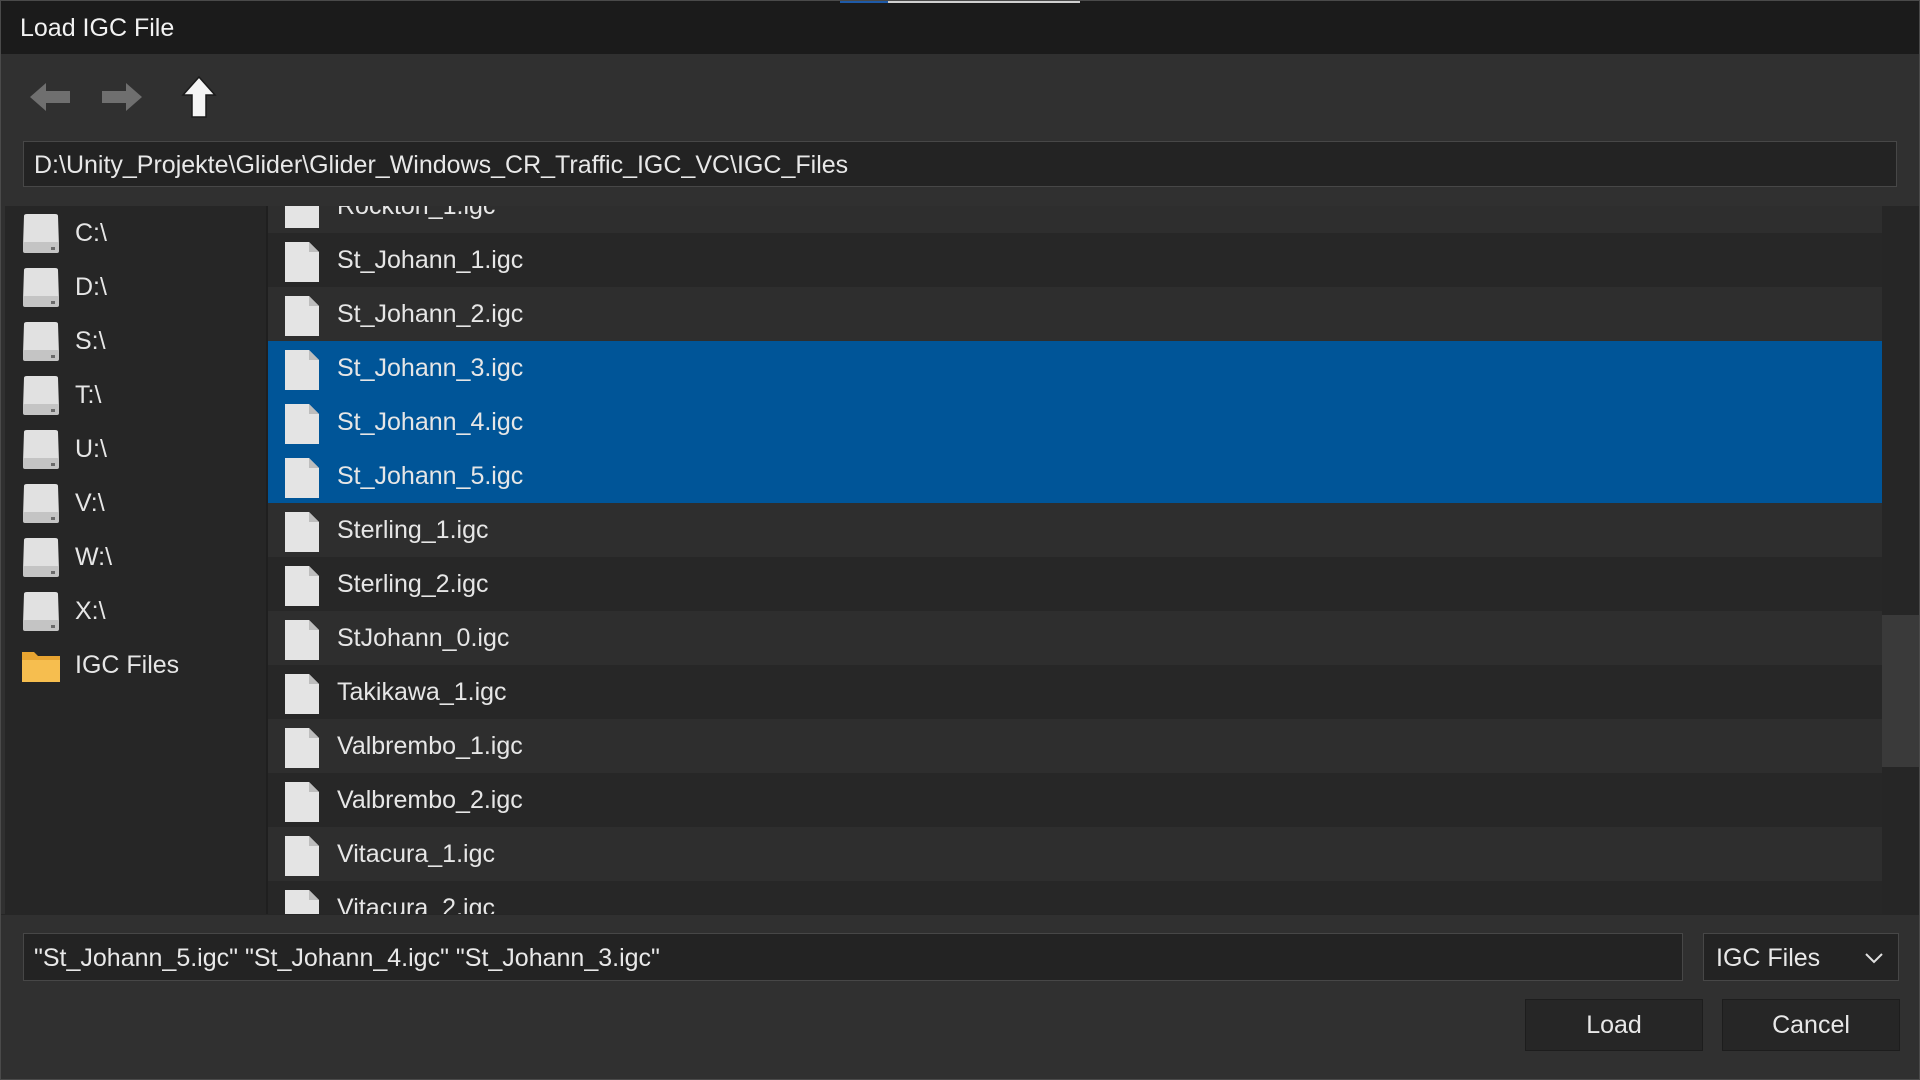 The image size is (1920, 1080). I want to click on file-row: Rockton_1.igc, so click(1075, 219).